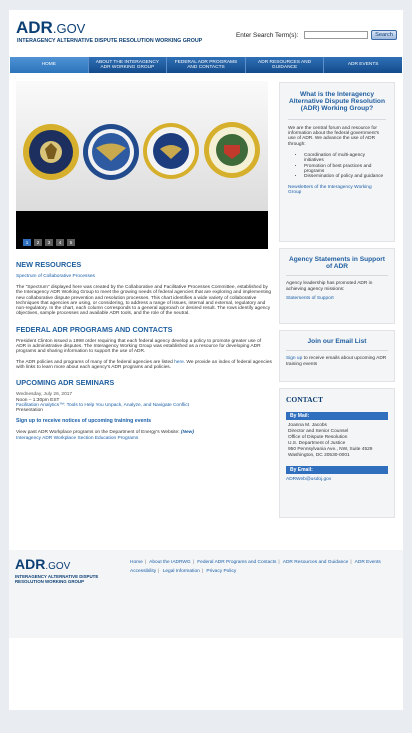  What do you see at coordinates (345, 158) in the screenshot?
I see `about-list-item: Coordination of multi-agency initiatives` at bounding box center [345, 158].